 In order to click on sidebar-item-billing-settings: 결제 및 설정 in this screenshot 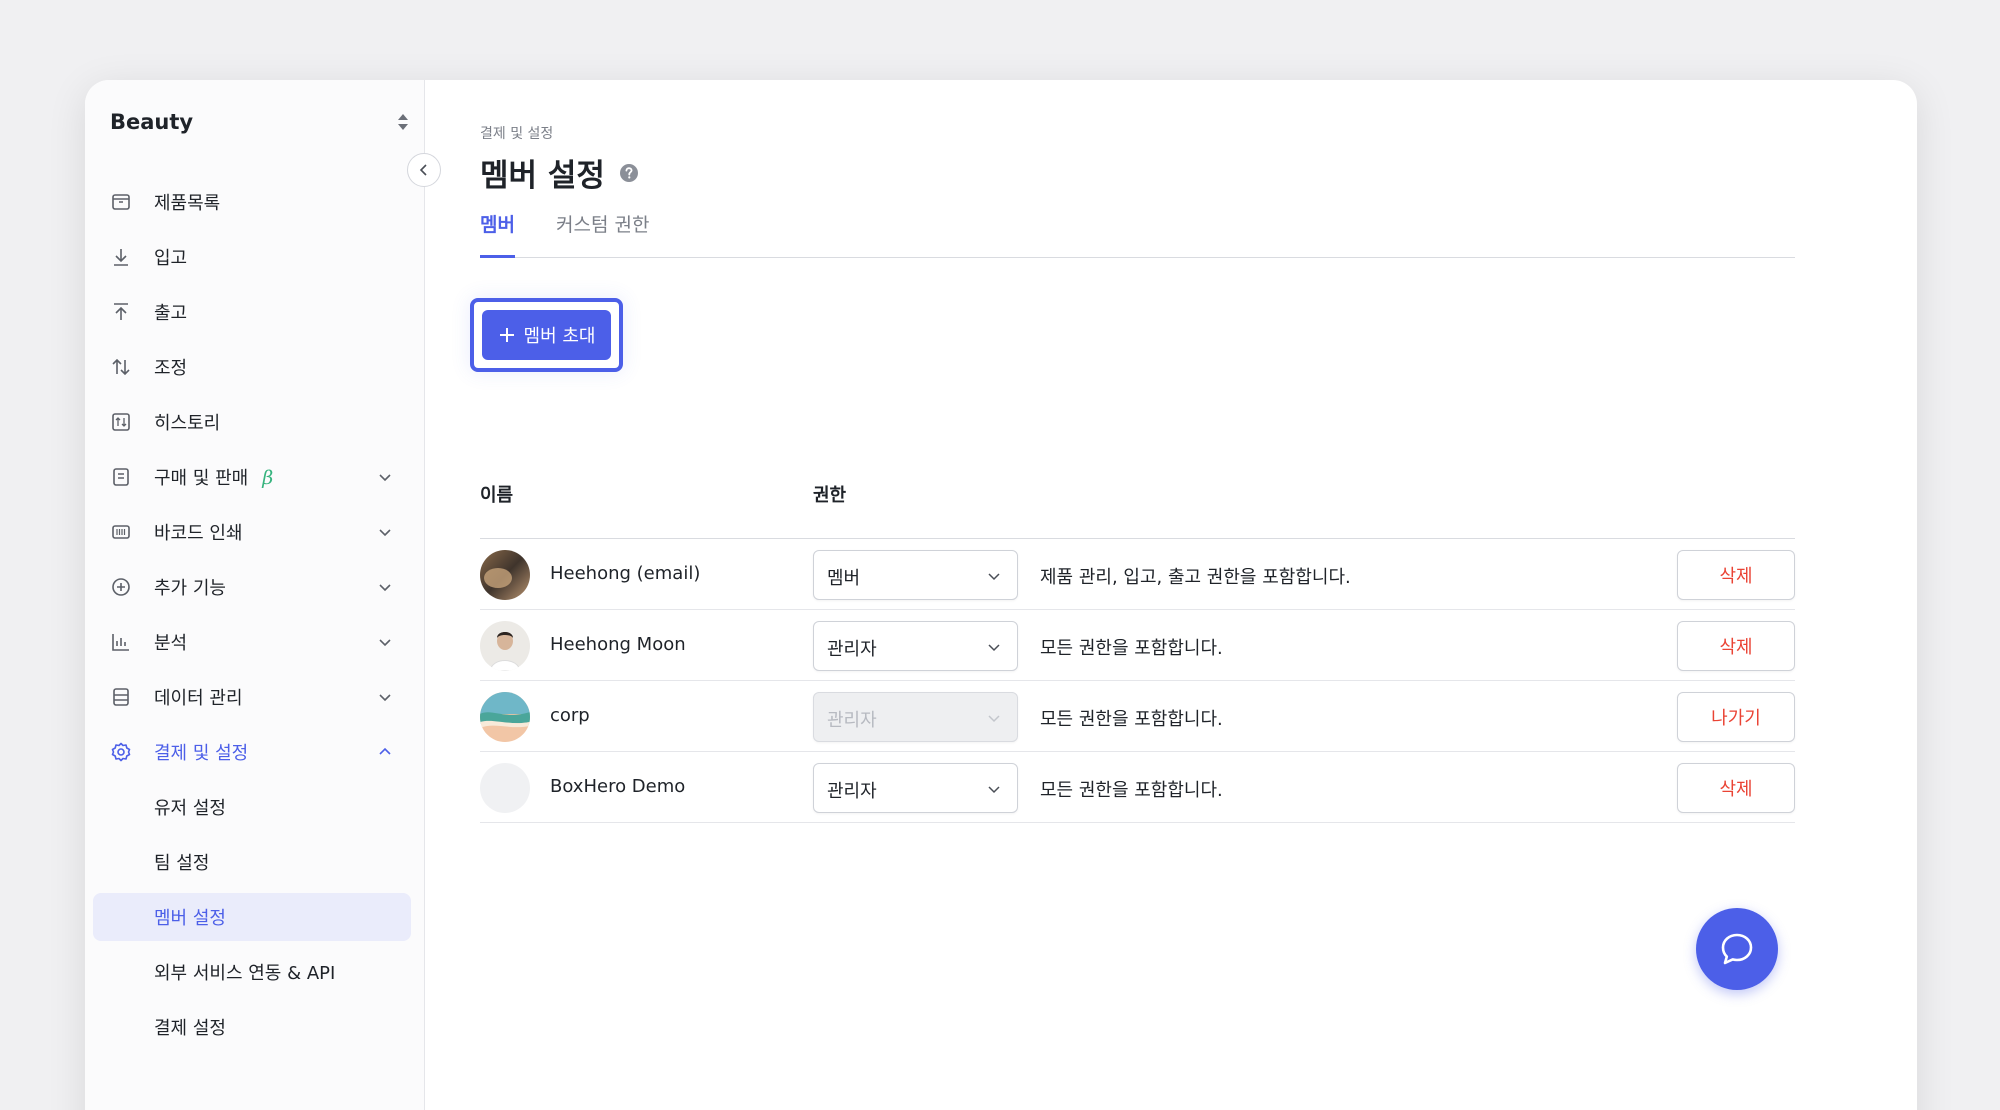, I will do `click(252, 752)`.